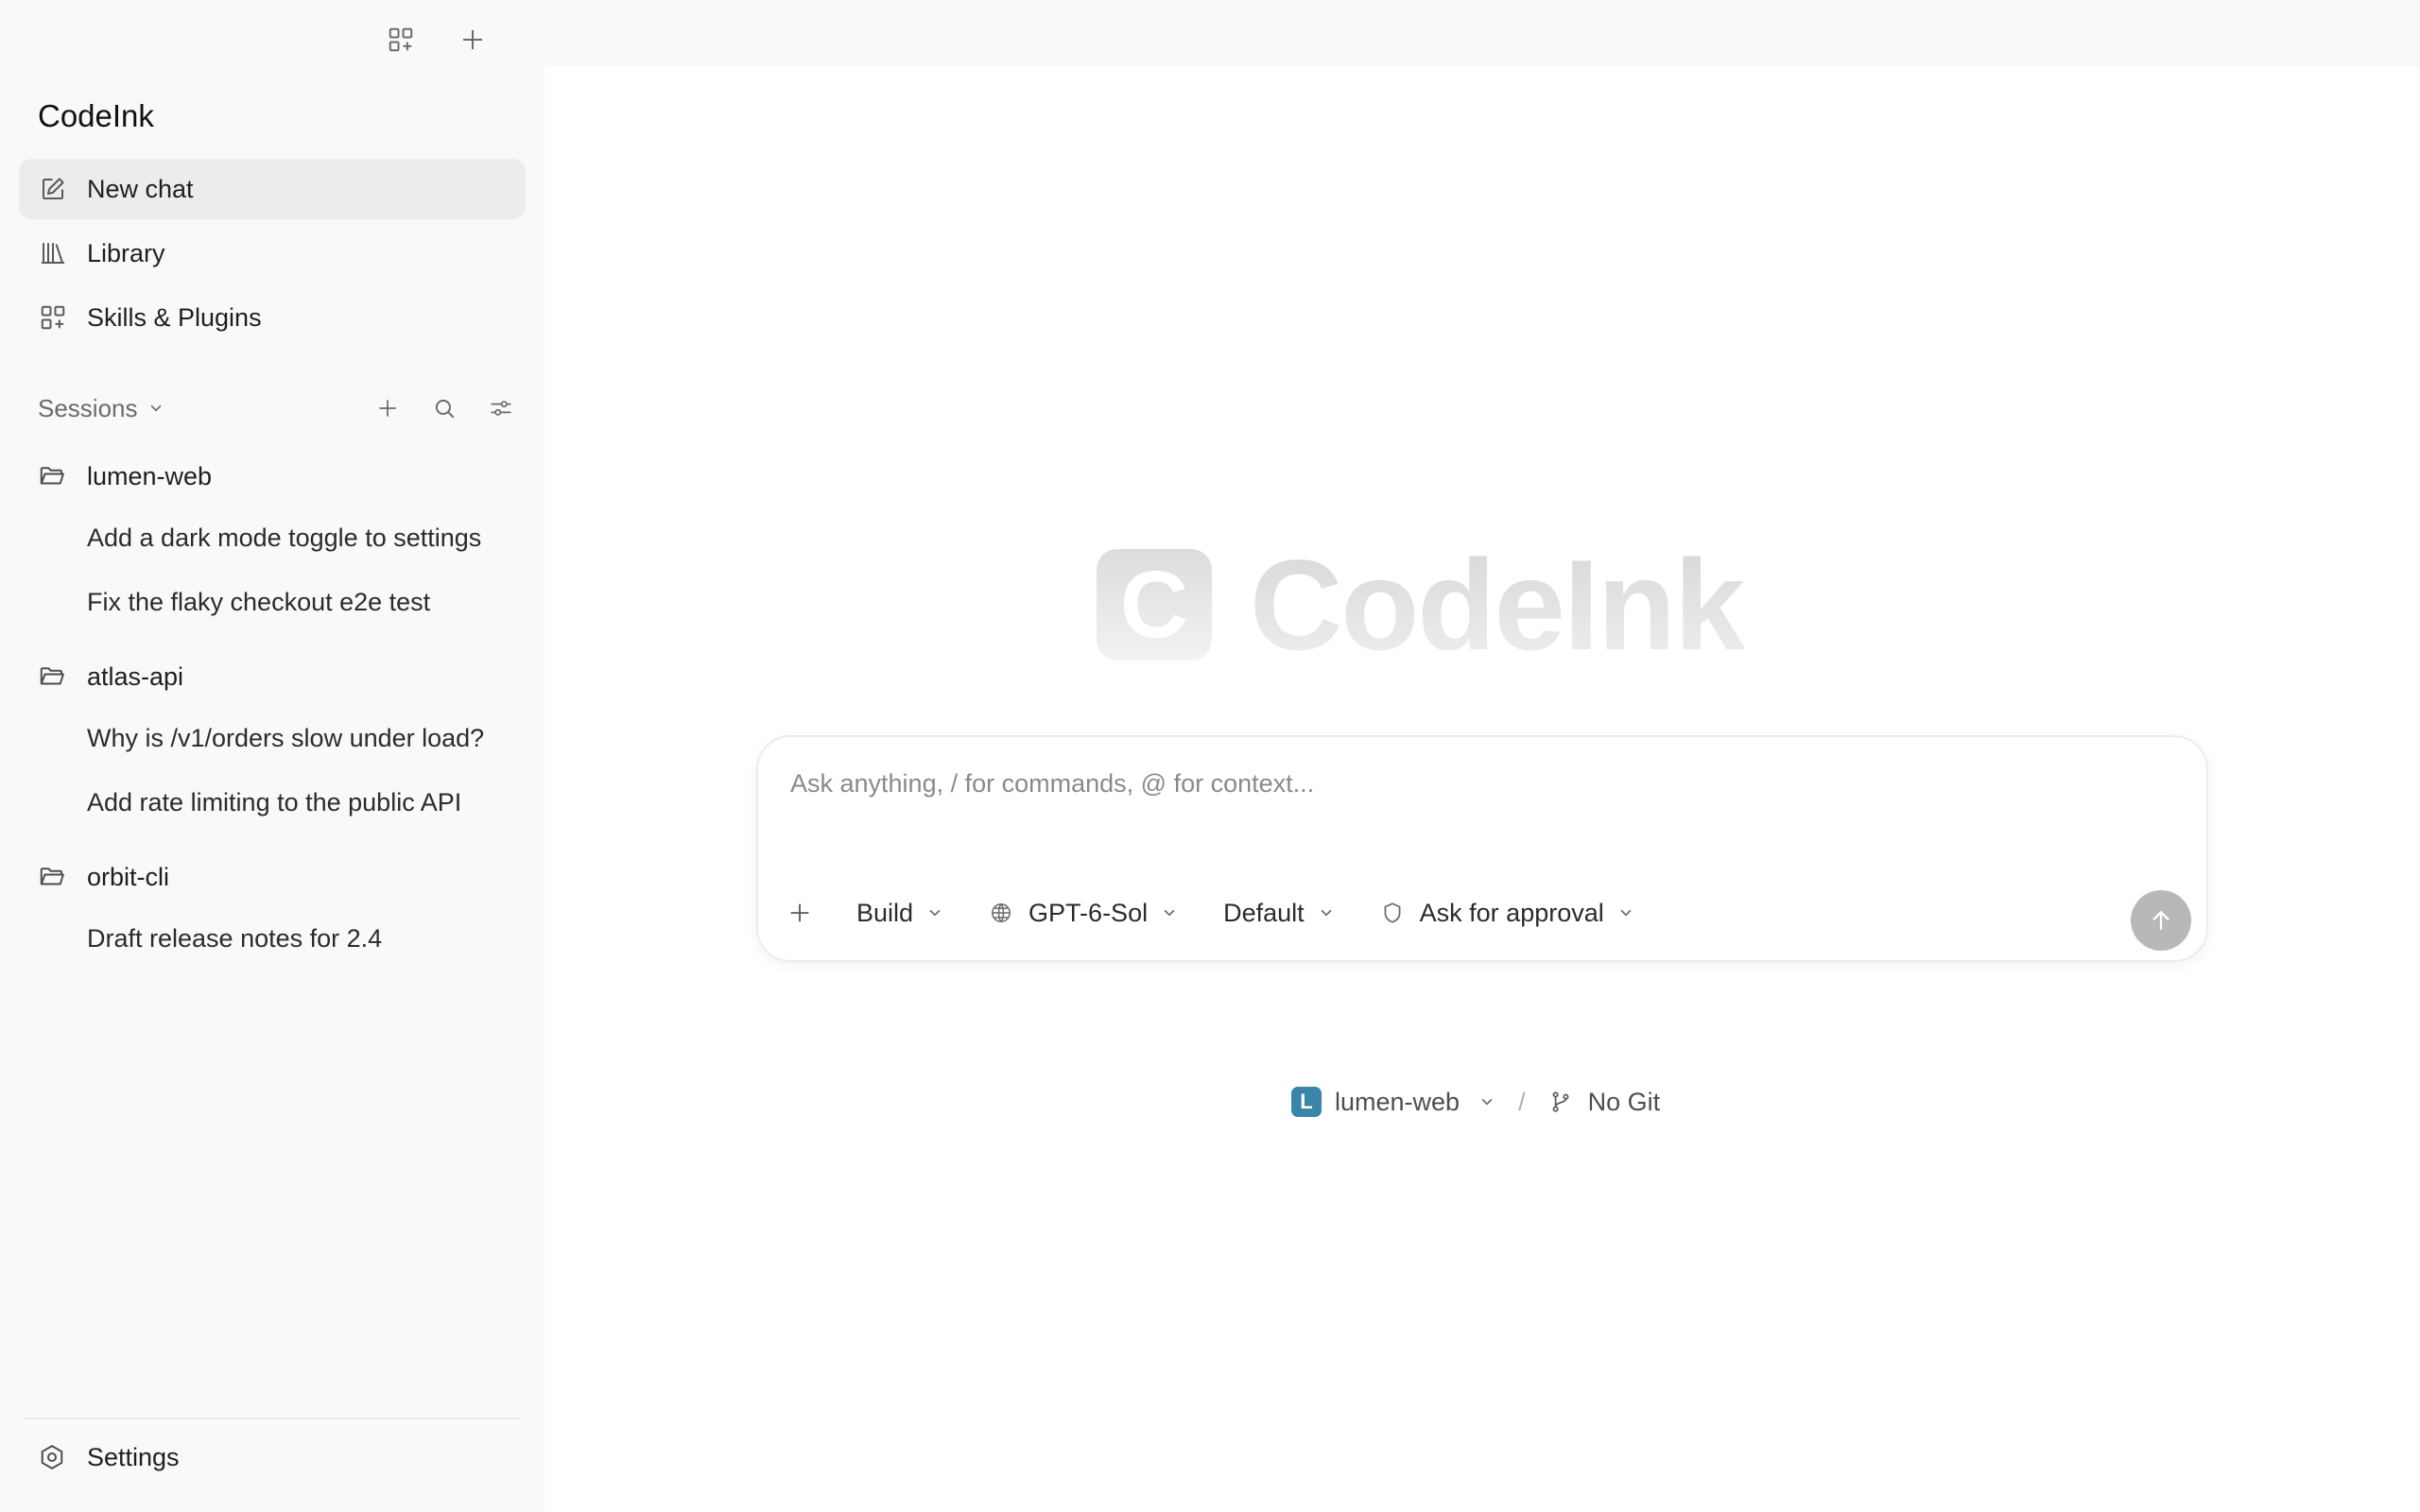 The height and width of the screenshot is (1512, 2420). I want to click on chat-composer: Build GPT-6-Sol Default, so click(1482, 848).